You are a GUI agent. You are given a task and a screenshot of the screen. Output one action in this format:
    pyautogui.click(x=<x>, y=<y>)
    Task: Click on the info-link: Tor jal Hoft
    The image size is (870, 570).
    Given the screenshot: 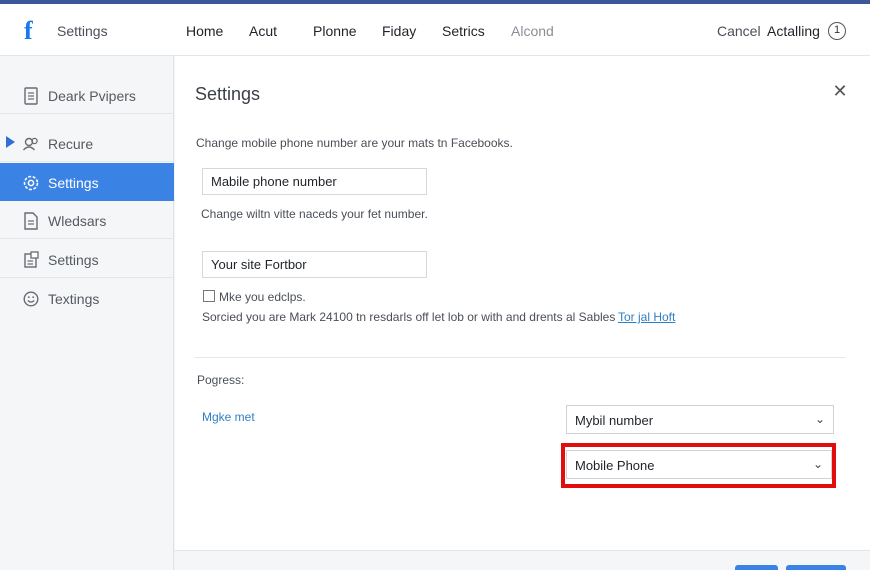 What is the action you would take?
    pyautogui.click(x=646, y=317)
    